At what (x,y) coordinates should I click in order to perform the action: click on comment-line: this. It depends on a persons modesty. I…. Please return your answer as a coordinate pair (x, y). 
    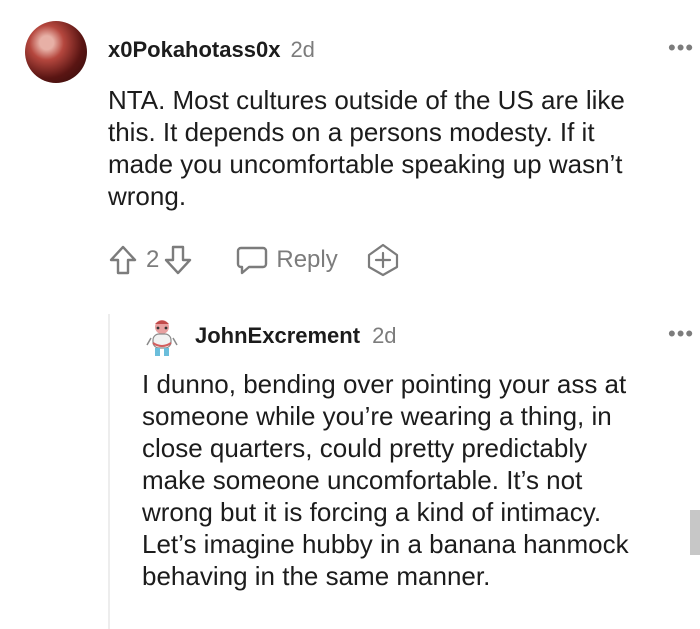
    Looking at the image, I should click on (351, 132).